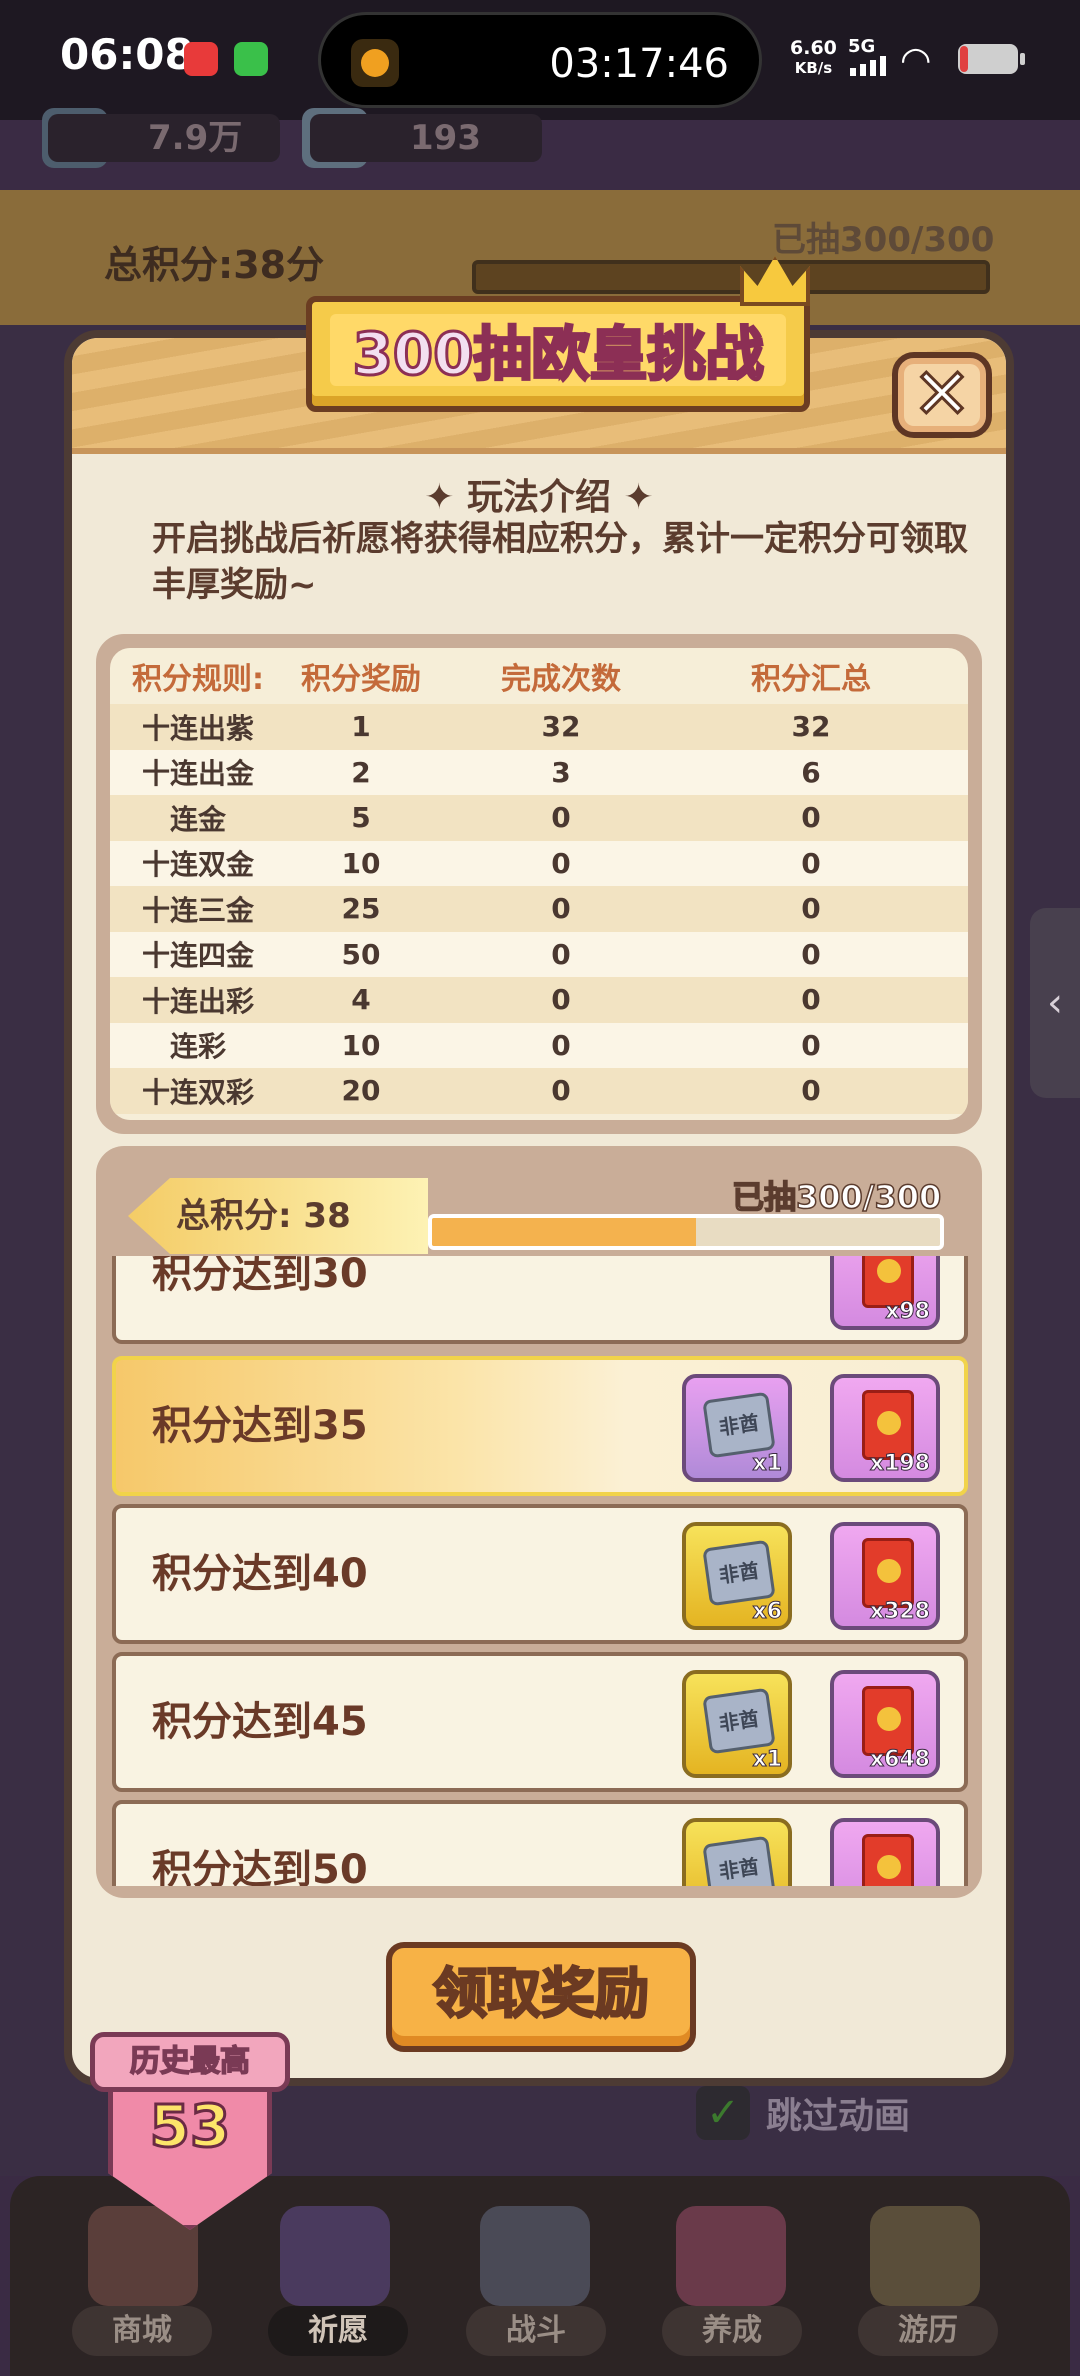 The width and height of the screenshot is (1080, 2376). Describe the element at coordinates (201, 59) in the screenshot. I see `app-notification-icon` at that location.